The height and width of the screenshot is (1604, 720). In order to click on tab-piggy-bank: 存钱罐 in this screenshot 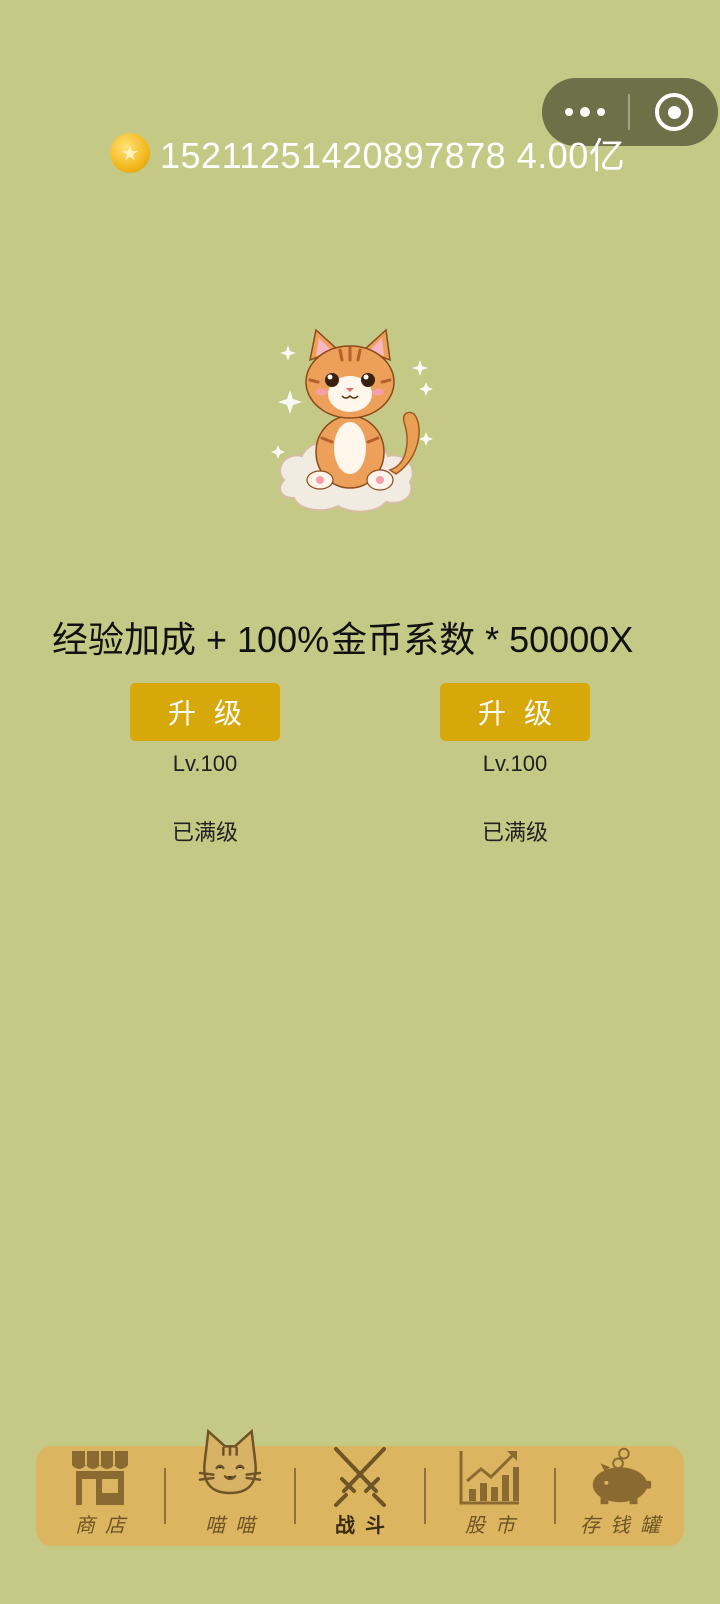, I will do `click(620, 1496)`.